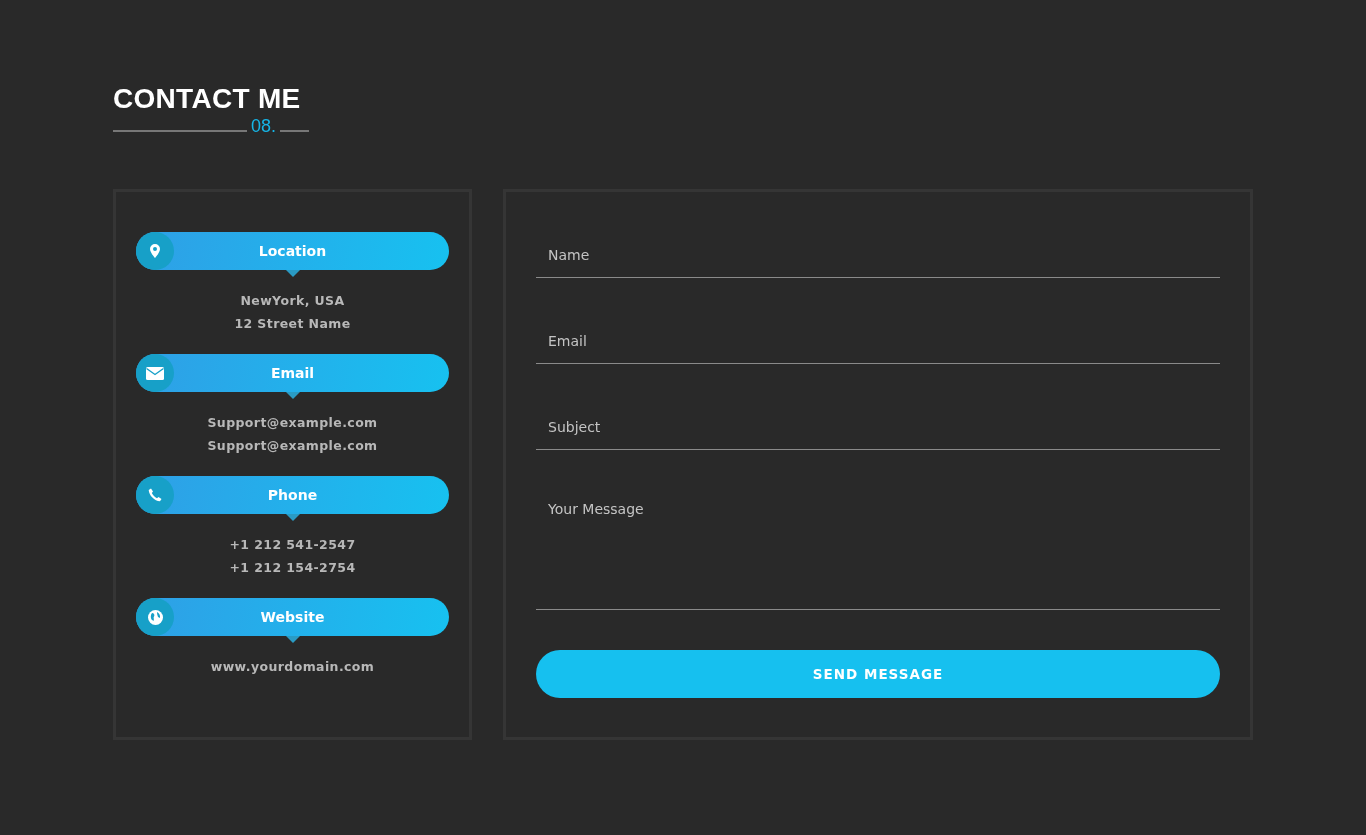 Image resolution: width=1366 pixels, height=835 pixels. I want to click on input-field: Name, so click(878, 254).